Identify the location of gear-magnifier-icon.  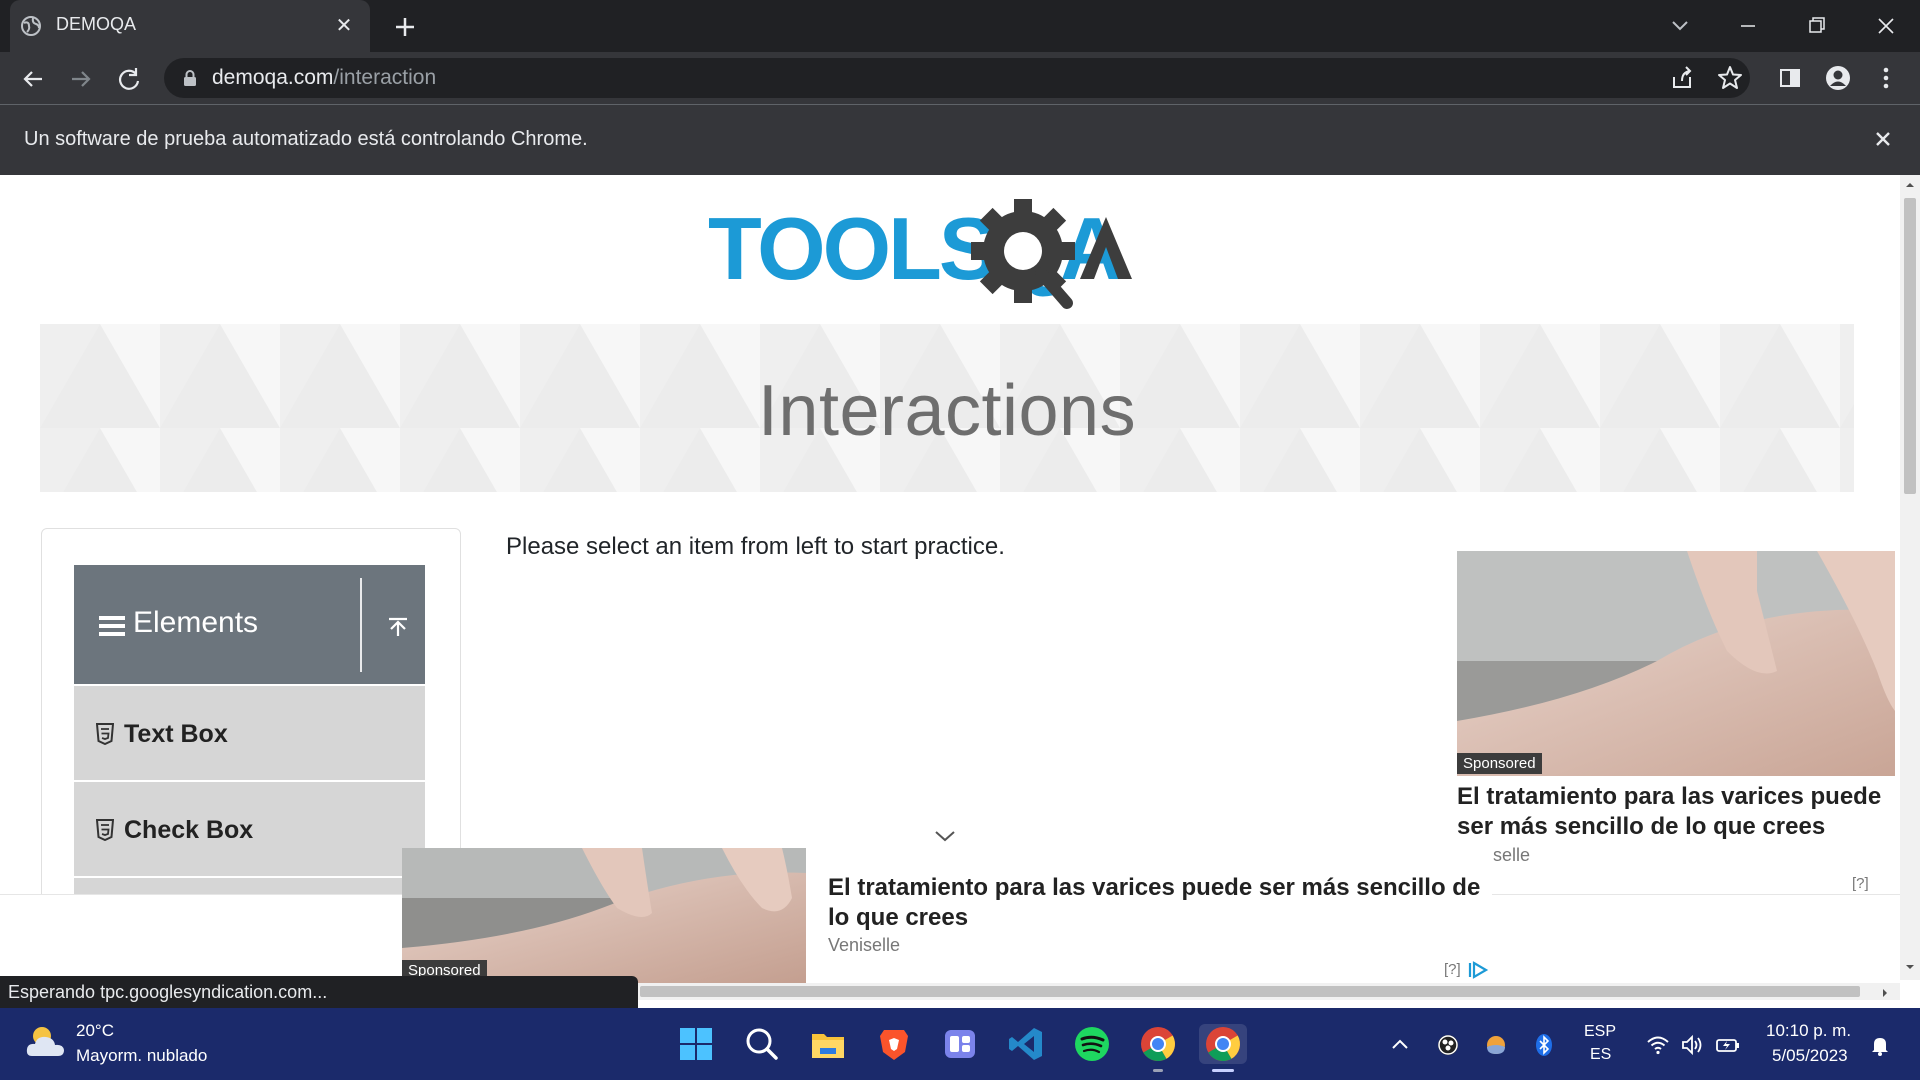
(1023, 254).